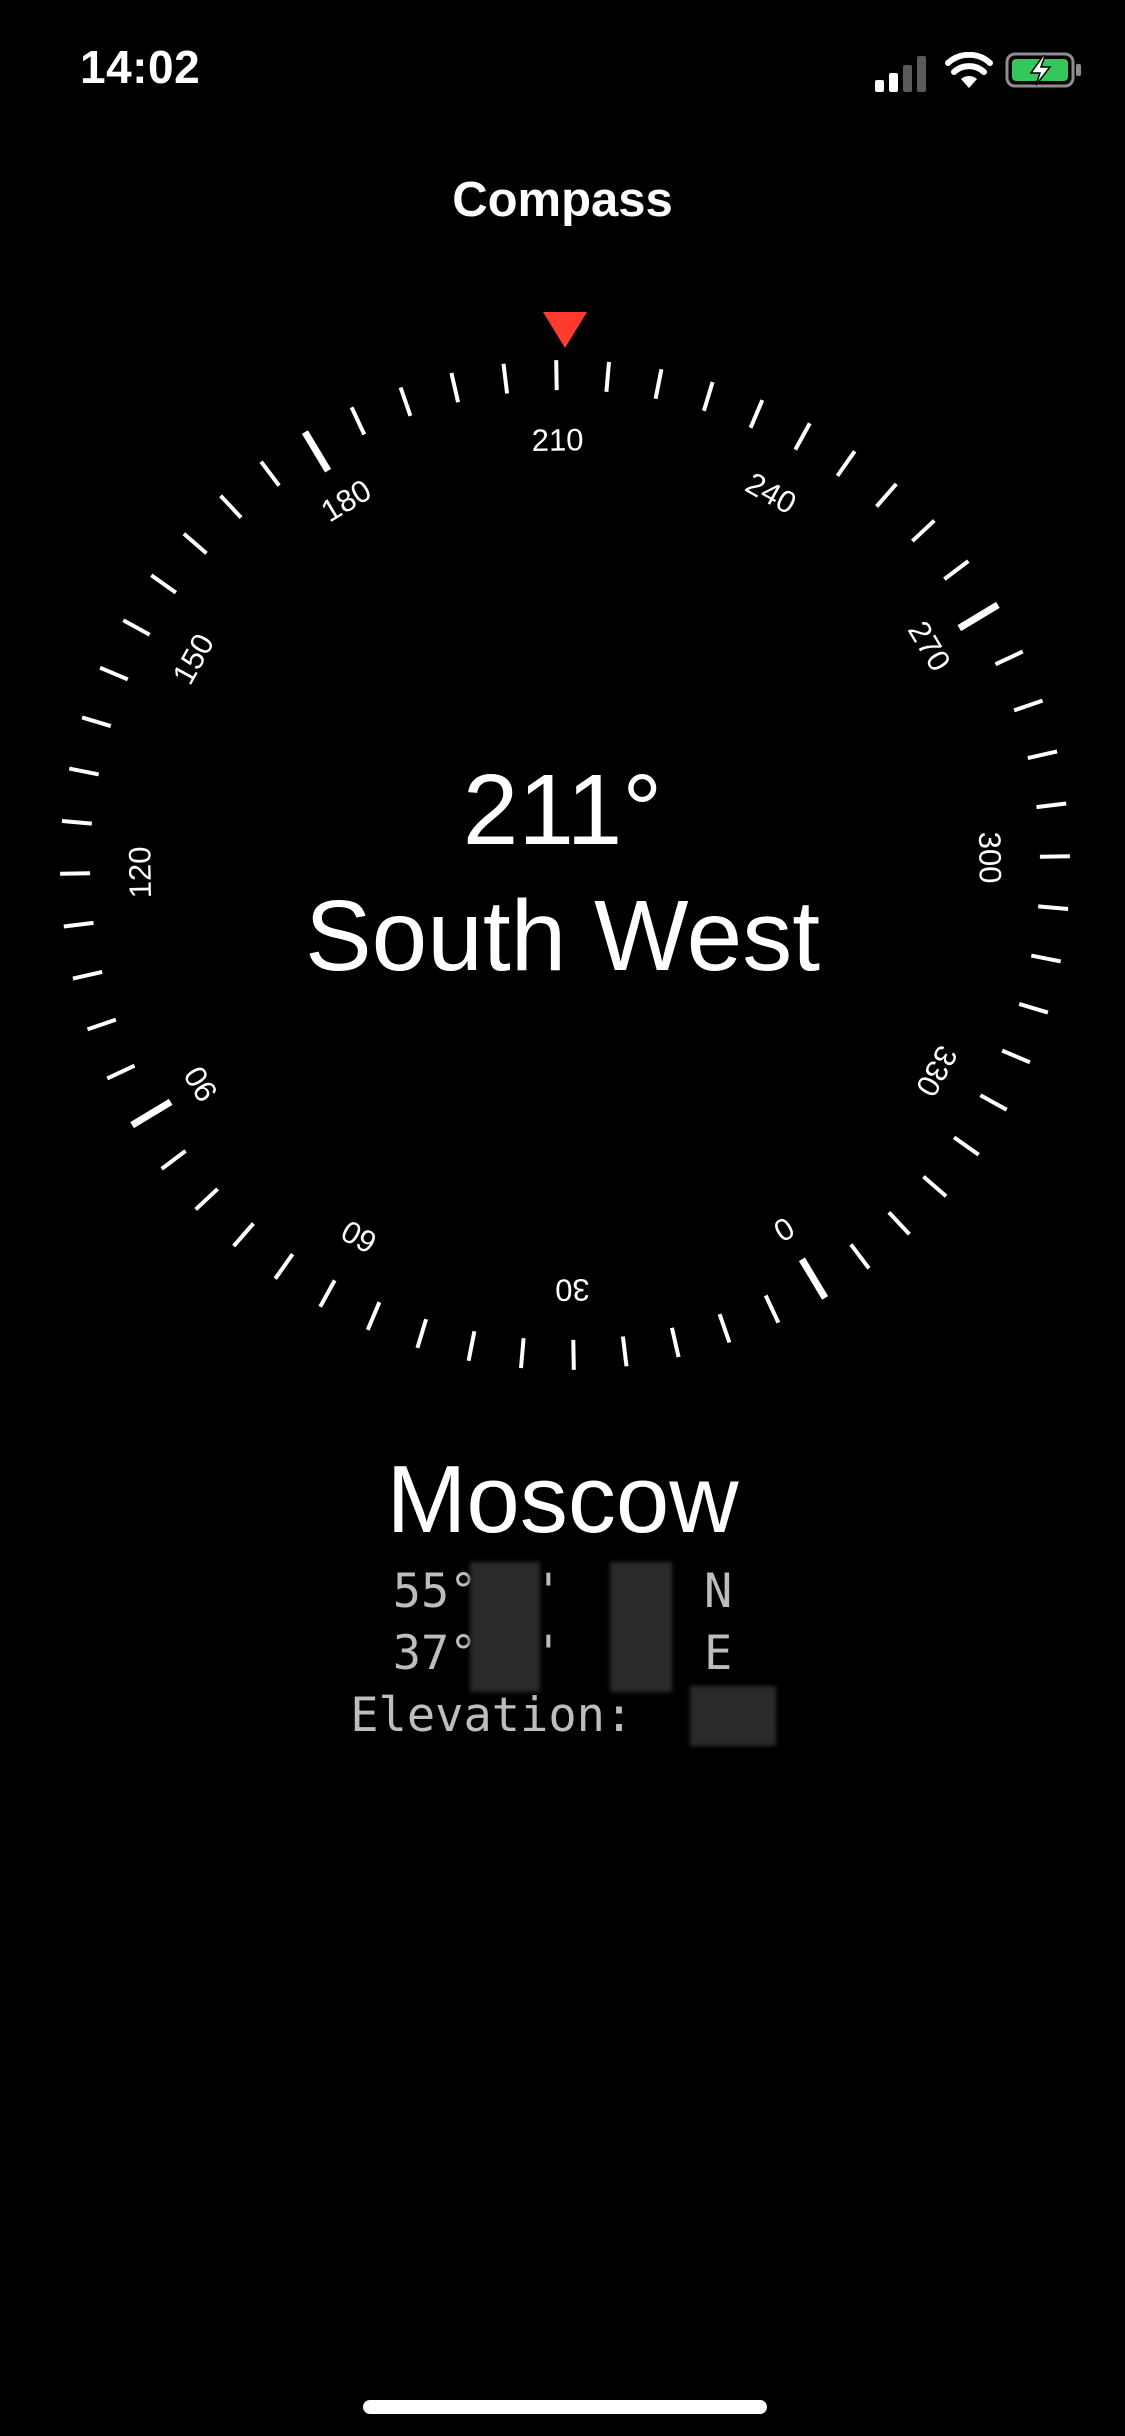 The image size is (1125, 2436). I want to click on degree-label: 150, so click(193, 659).